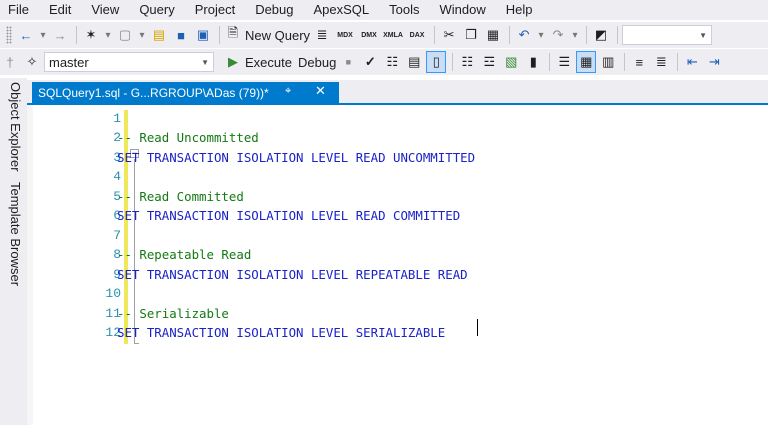  Describe the element at coordinates (601, 35) in the screenshot. I see `activity-monitor-button: ◩` at that location.